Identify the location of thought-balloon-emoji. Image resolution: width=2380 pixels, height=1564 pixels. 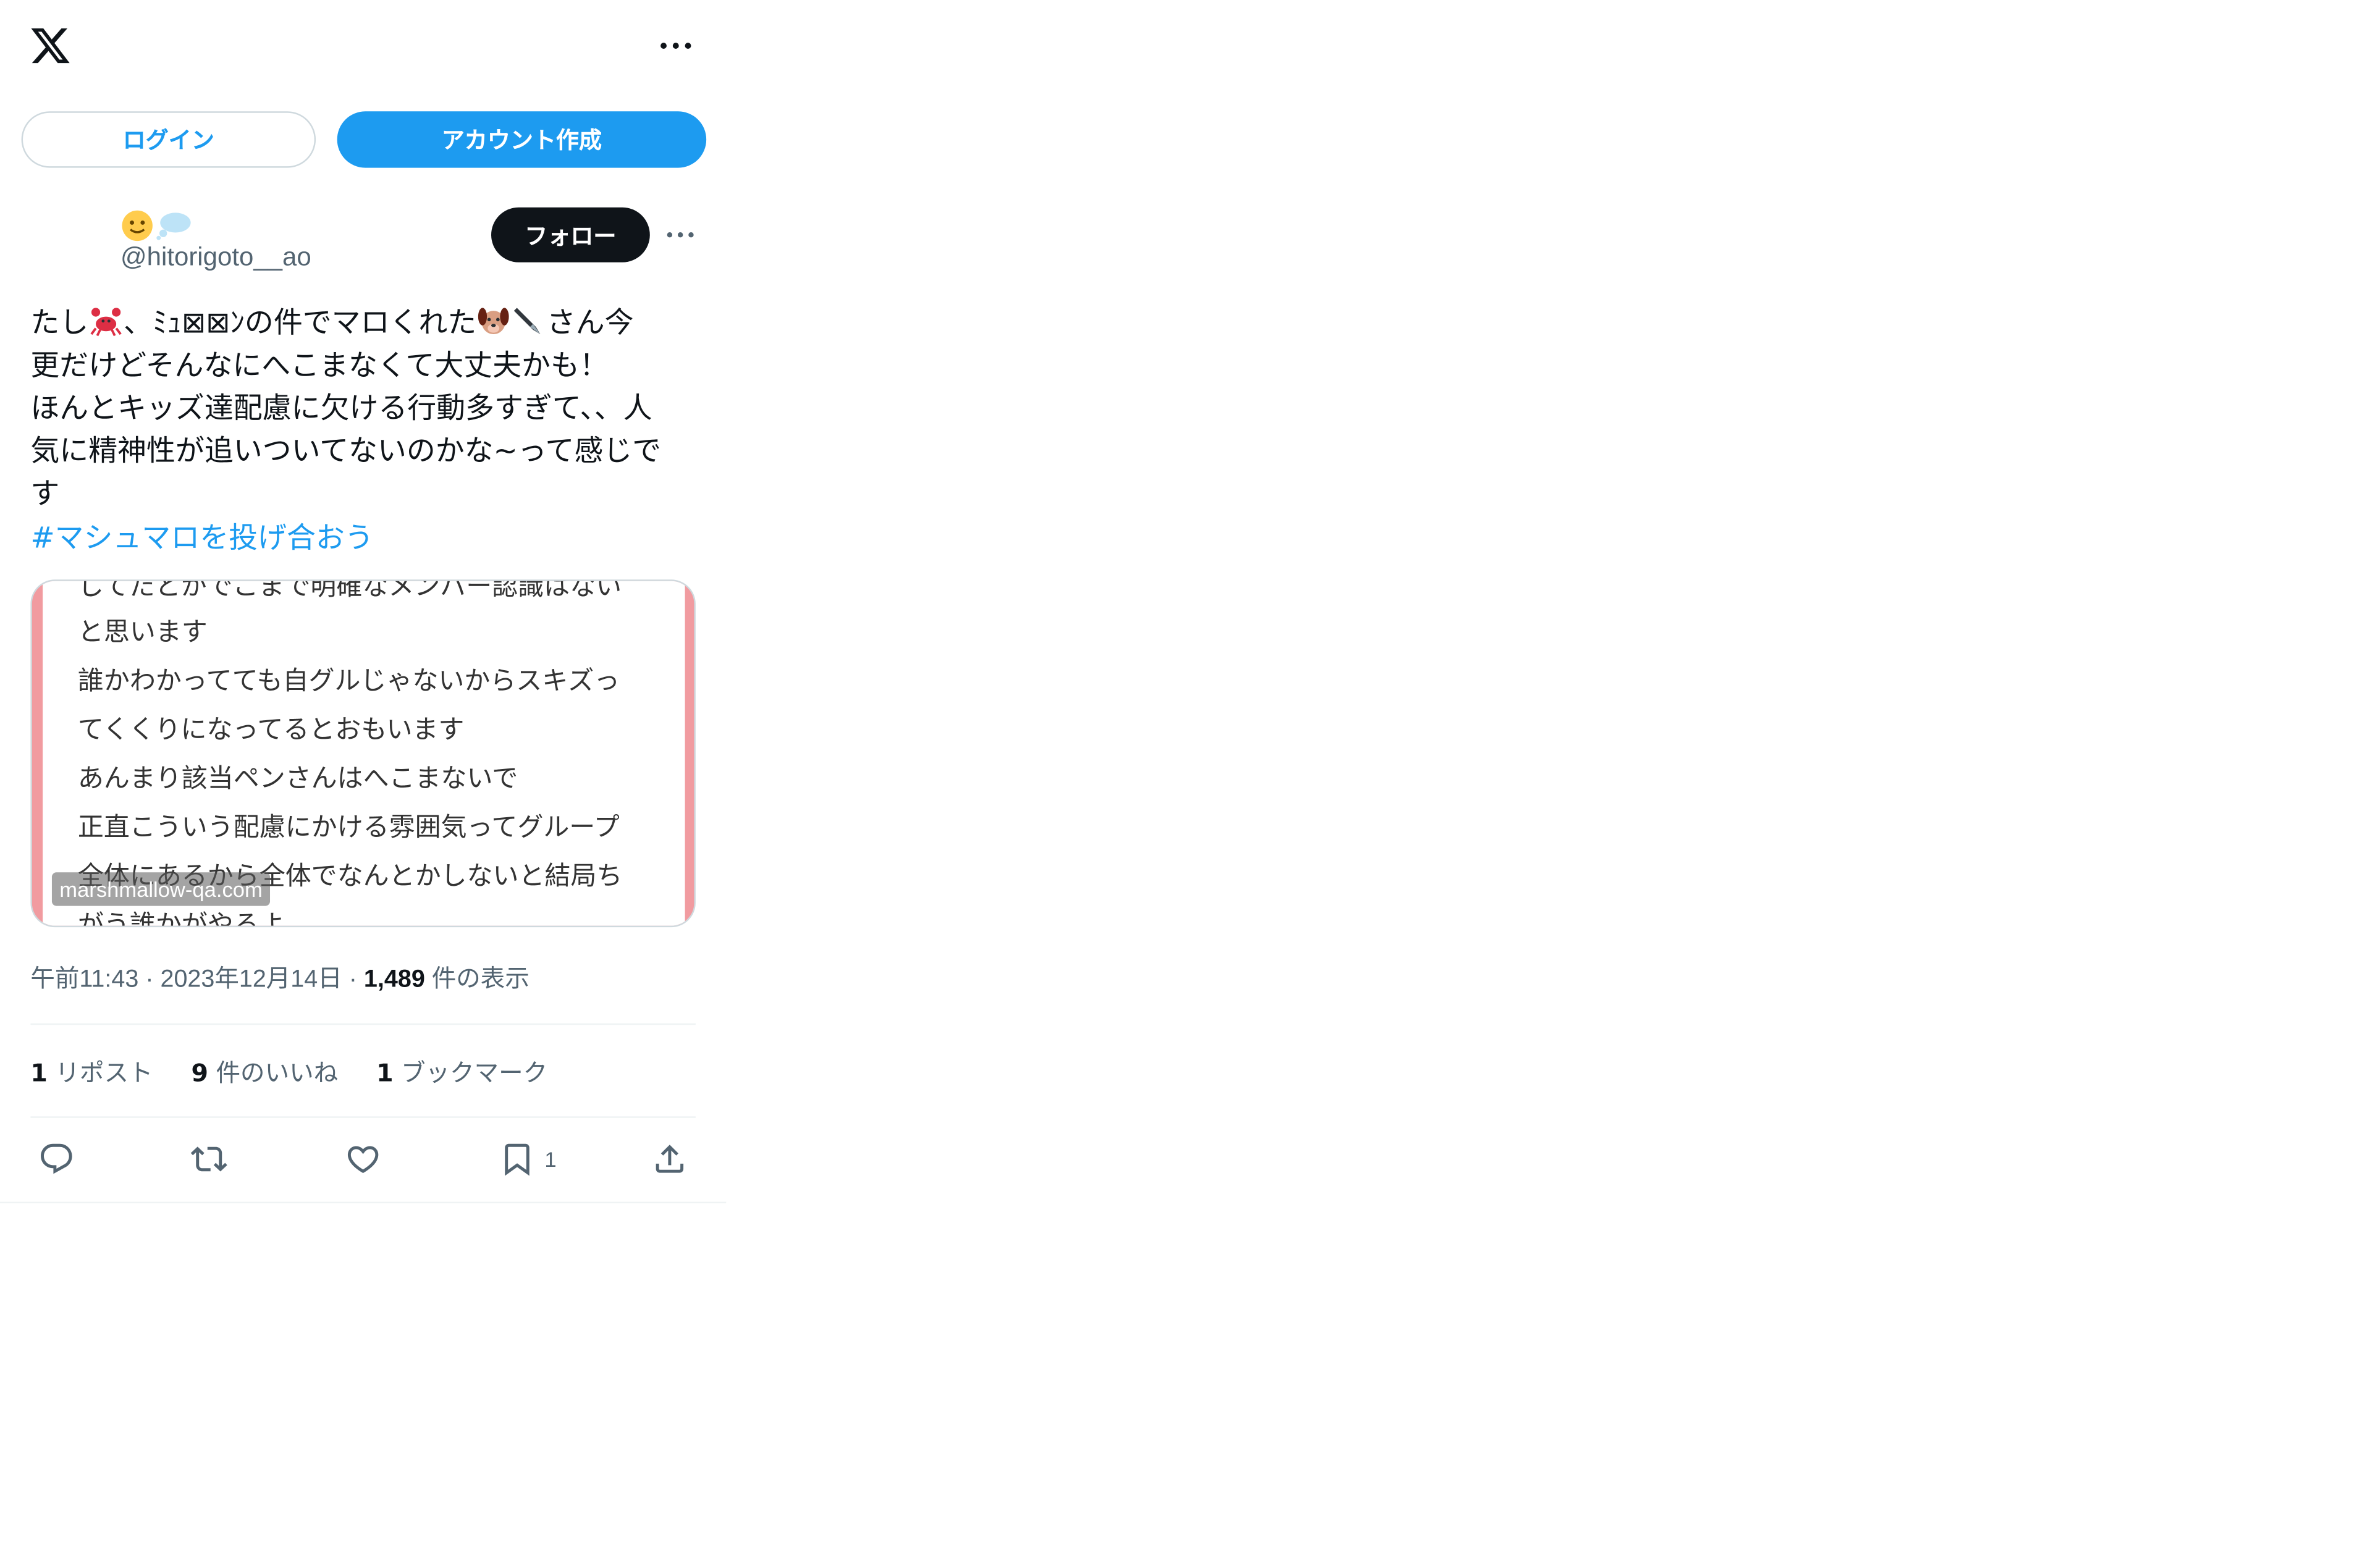
(173, 226).